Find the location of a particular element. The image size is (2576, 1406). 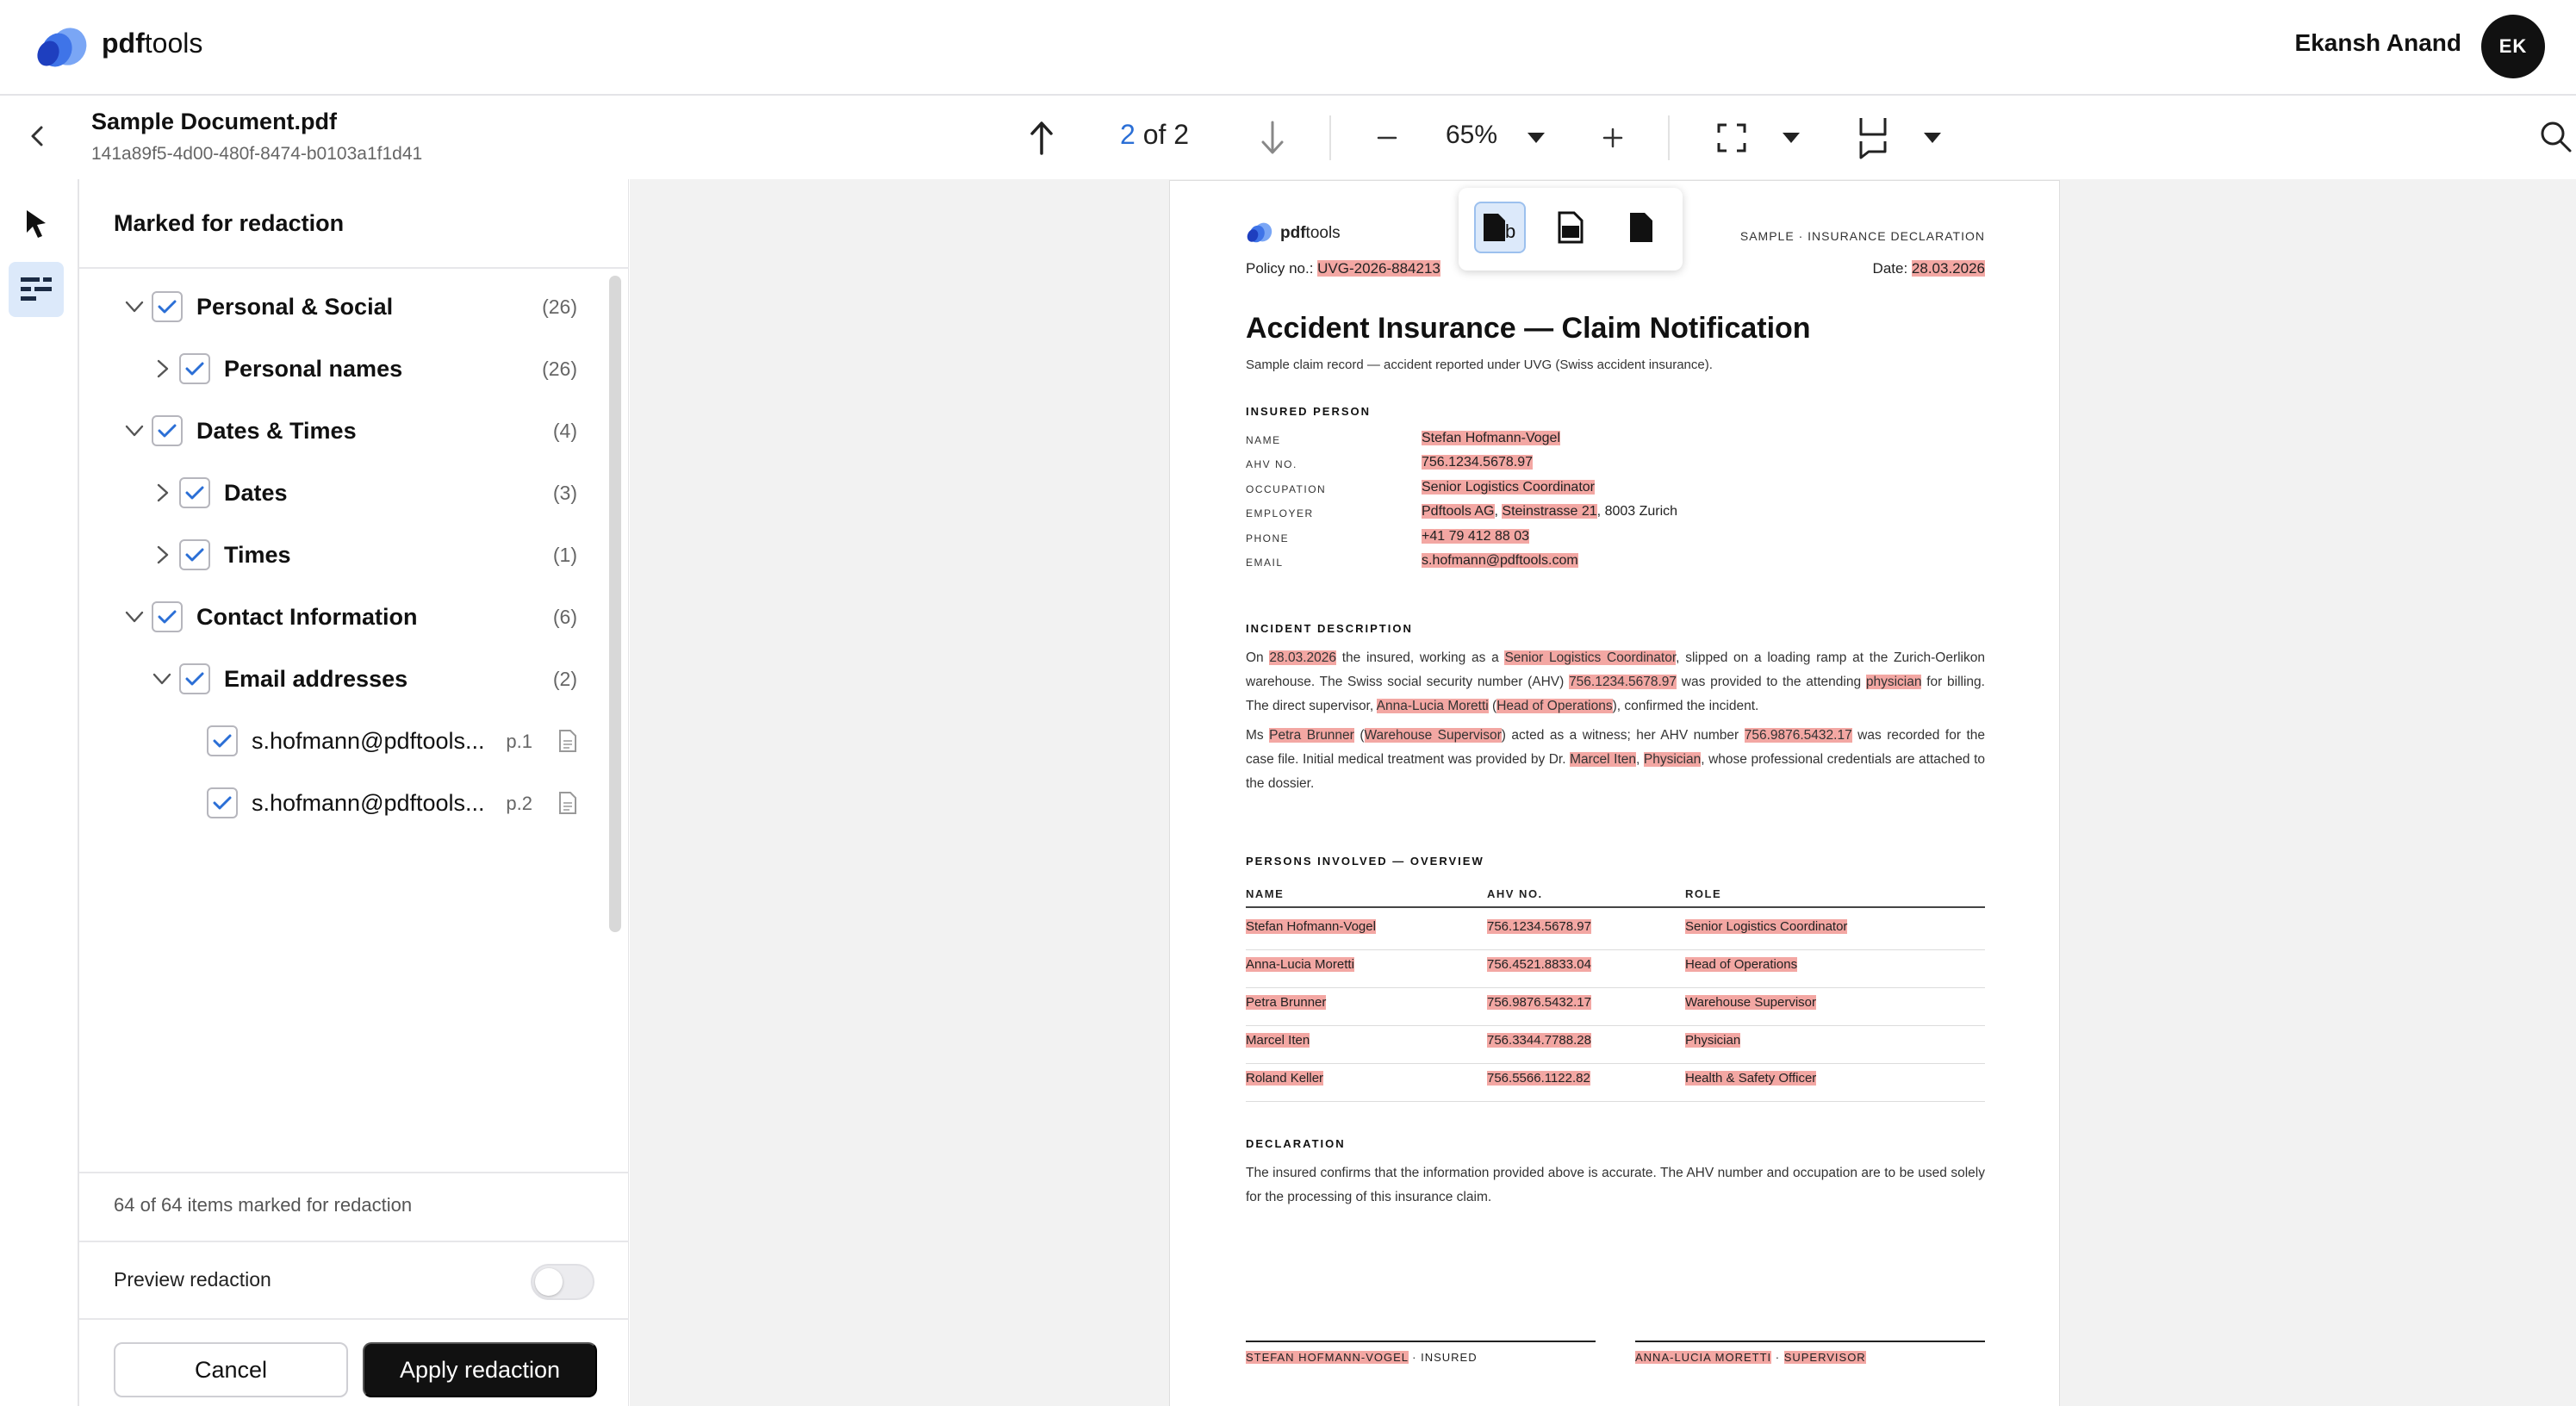

next-page-button is located at coordinates (1273, 138).